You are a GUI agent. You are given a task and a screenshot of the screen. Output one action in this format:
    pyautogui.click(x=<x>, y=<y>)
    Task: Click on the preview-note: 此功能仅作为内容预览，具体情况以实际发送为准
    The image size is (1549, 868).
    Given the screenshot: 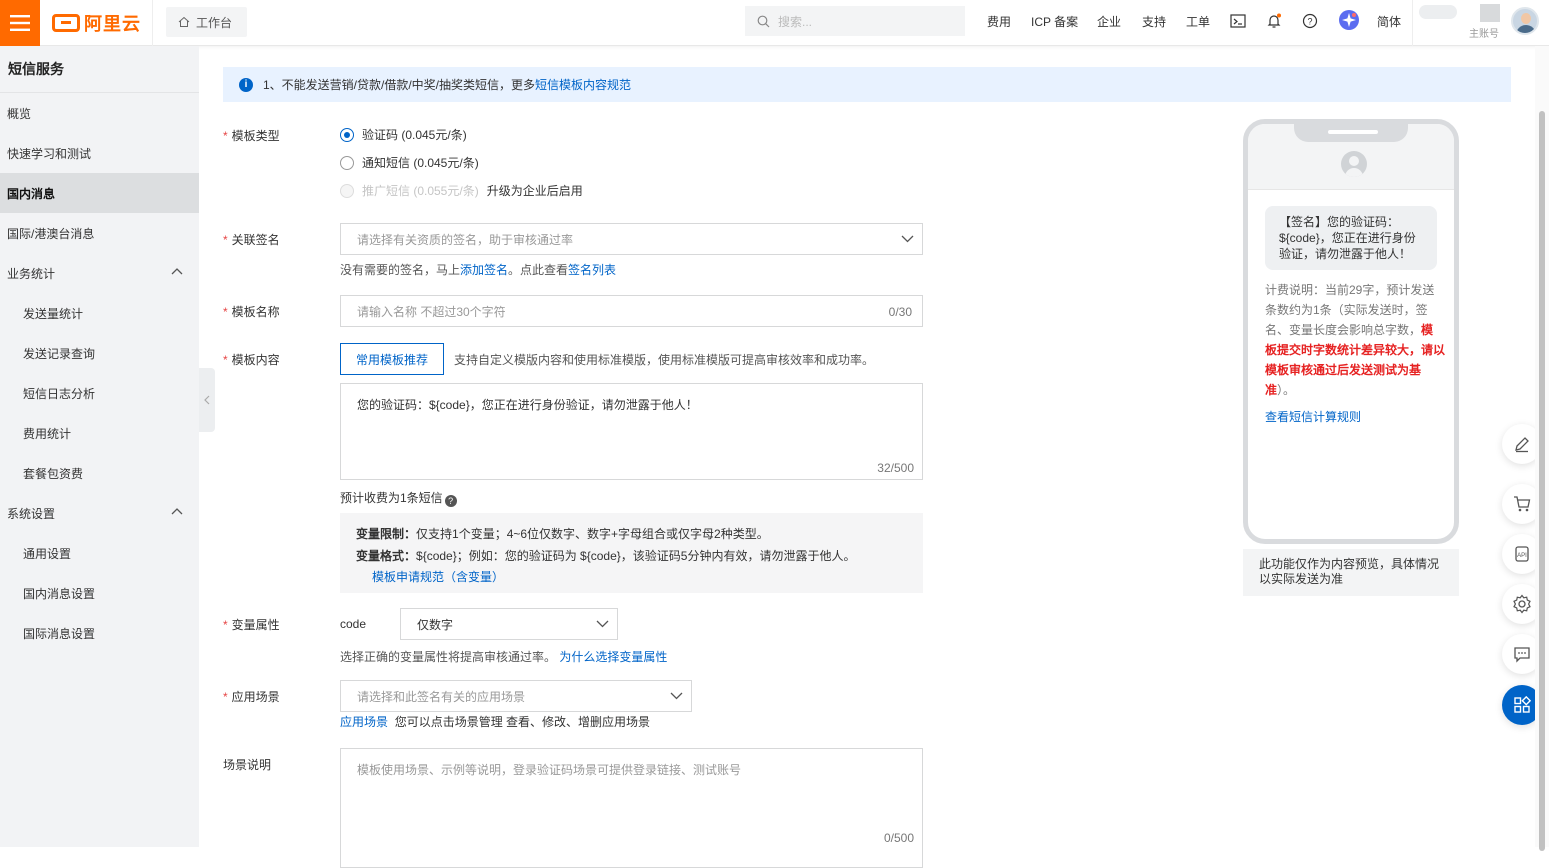 What is the action you would take?
    pyautogui.click(x=1351, y=572)
    